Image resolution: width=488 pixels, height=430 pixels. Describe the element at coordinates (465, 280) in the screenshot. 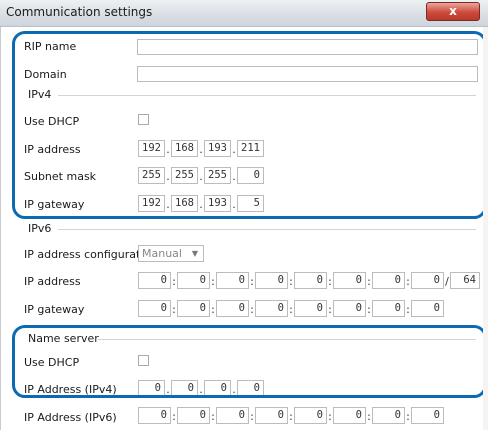

I see `ipv6-prefix-length: 64` at that location.